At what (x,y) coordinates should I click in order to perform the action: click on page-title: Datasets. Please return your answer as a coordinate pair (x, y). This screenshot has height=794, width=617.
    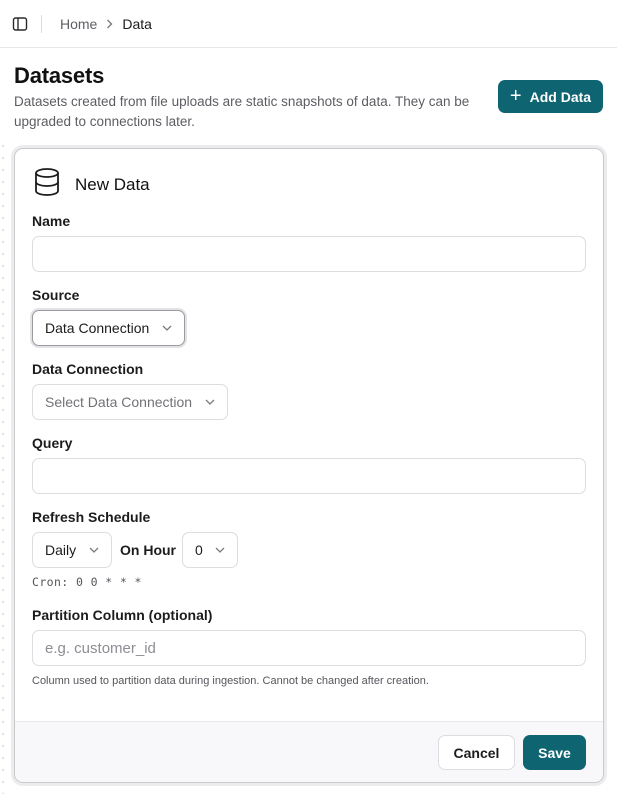
    Looking at the image, I should click on (59, 75).